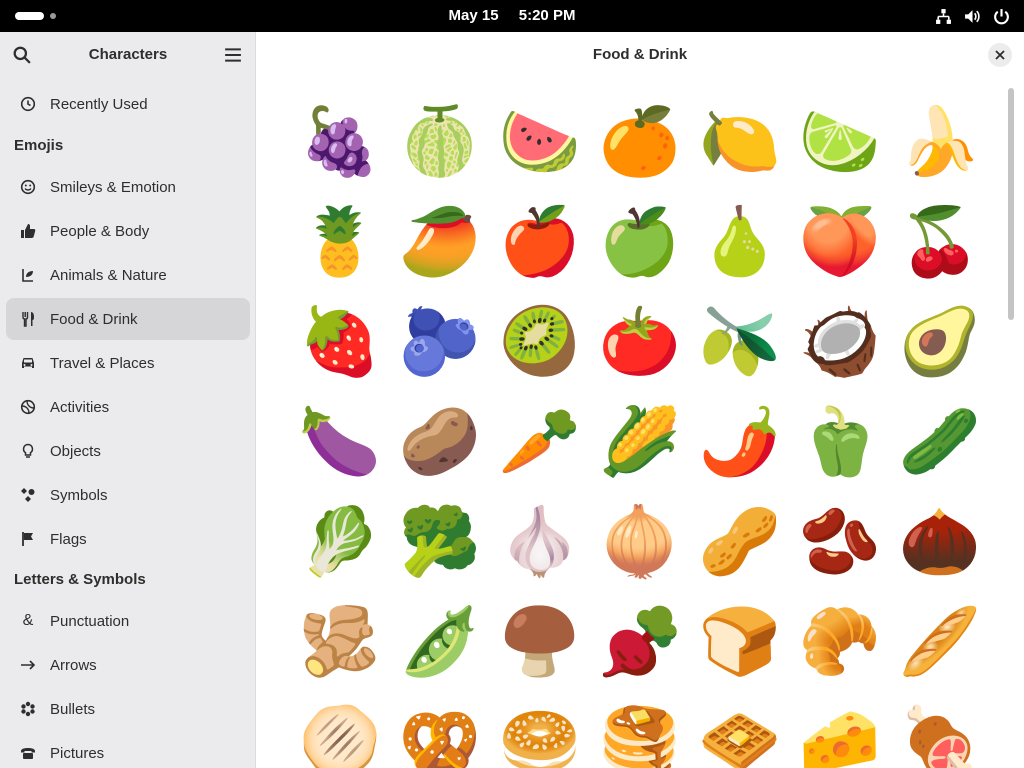 This screenshot has height=768, width=1024. I want to click on emoji-glyph: 🍞, so click(740, 641).